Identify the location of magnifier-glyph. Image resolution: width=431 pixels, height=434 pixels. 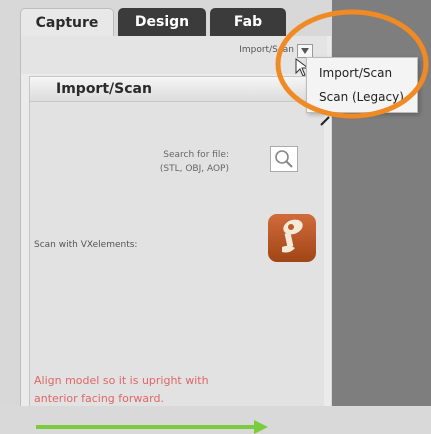
(284, 159).